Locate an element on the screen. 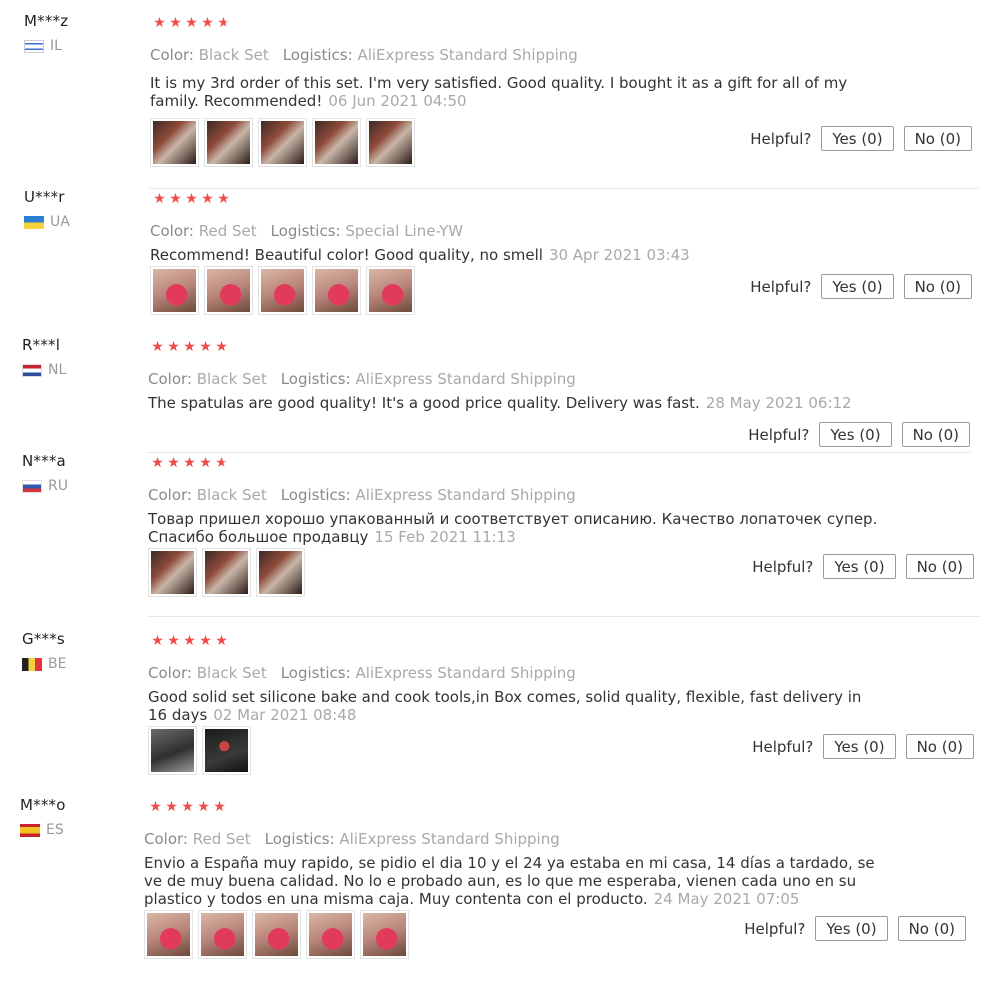 This screenshot has height=1000, width=1000. review-date: 28 May 2021 06:12 is located at coordinates (778, 403).